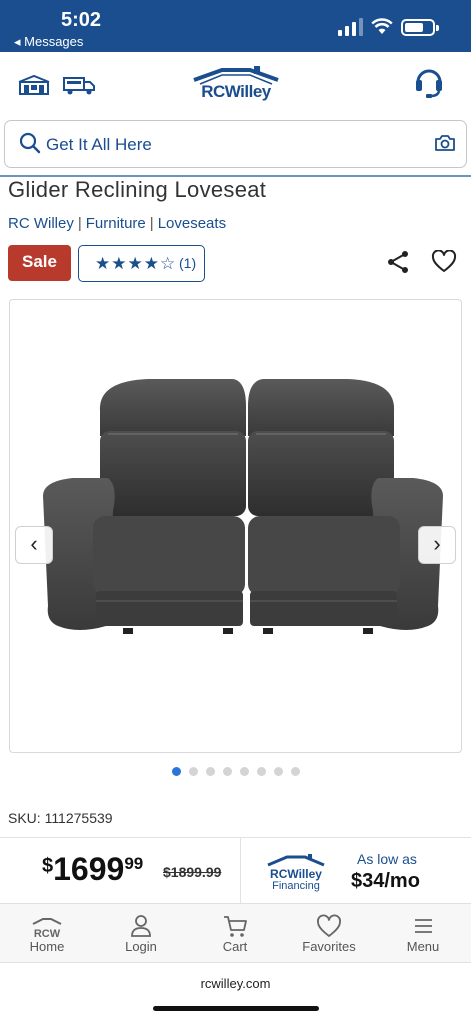 The width and height of the screenshot is (471, 1020). I want to click on store-icon, so click(34, 85).